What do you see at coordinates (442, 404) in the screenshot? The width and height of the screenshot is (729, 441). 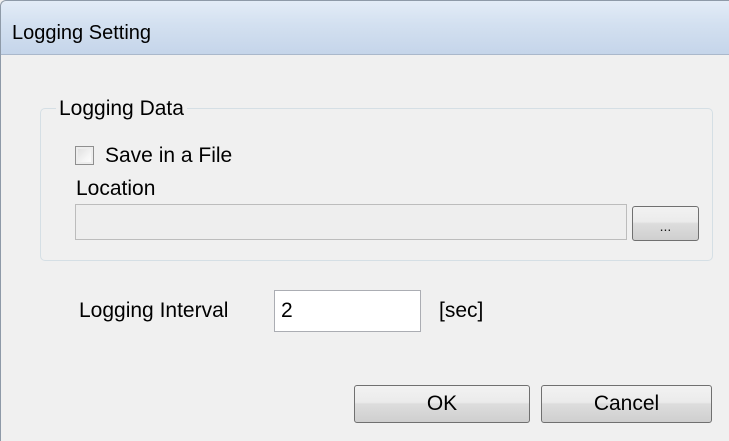 I see `ok-button: OK` at bounding box center [442, 404].